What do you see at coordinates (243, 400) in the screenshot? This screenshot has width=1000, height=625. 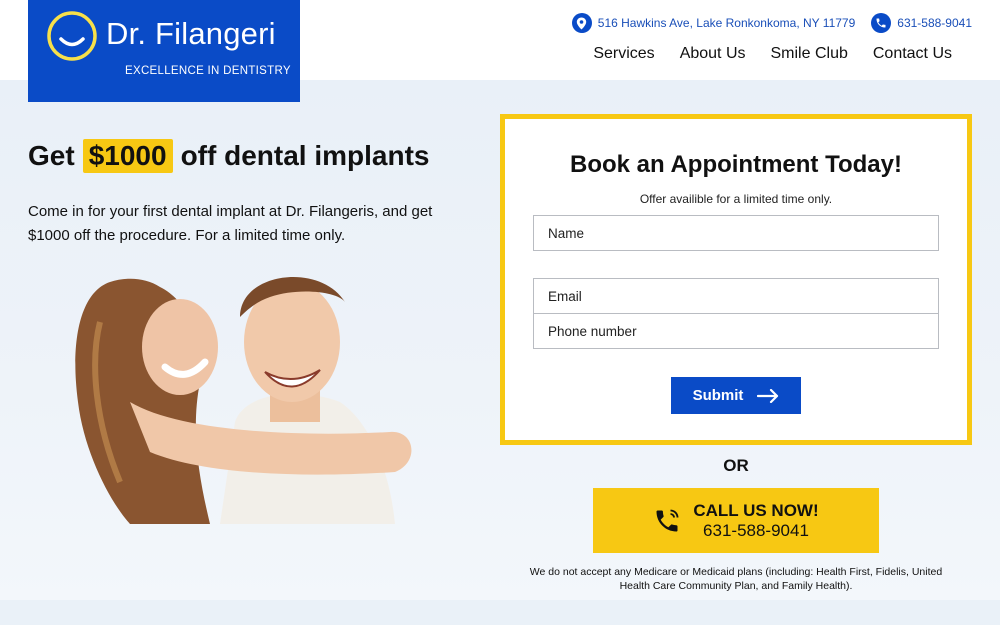 I see `couple-photo` at bounding box center [243, 400].